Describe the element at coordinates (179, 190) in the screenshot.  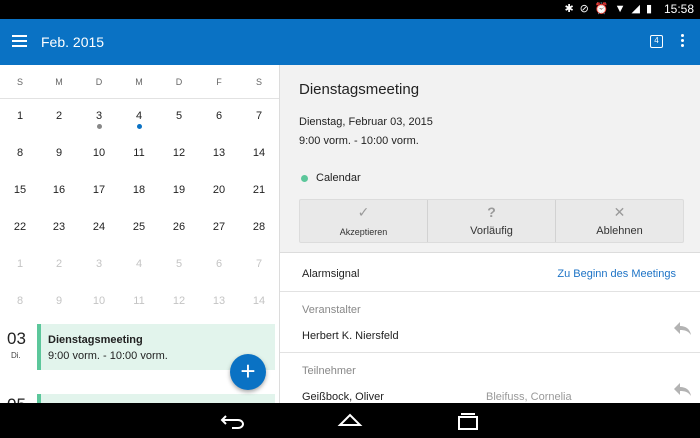
I see `calendar-day: 19` at that location.